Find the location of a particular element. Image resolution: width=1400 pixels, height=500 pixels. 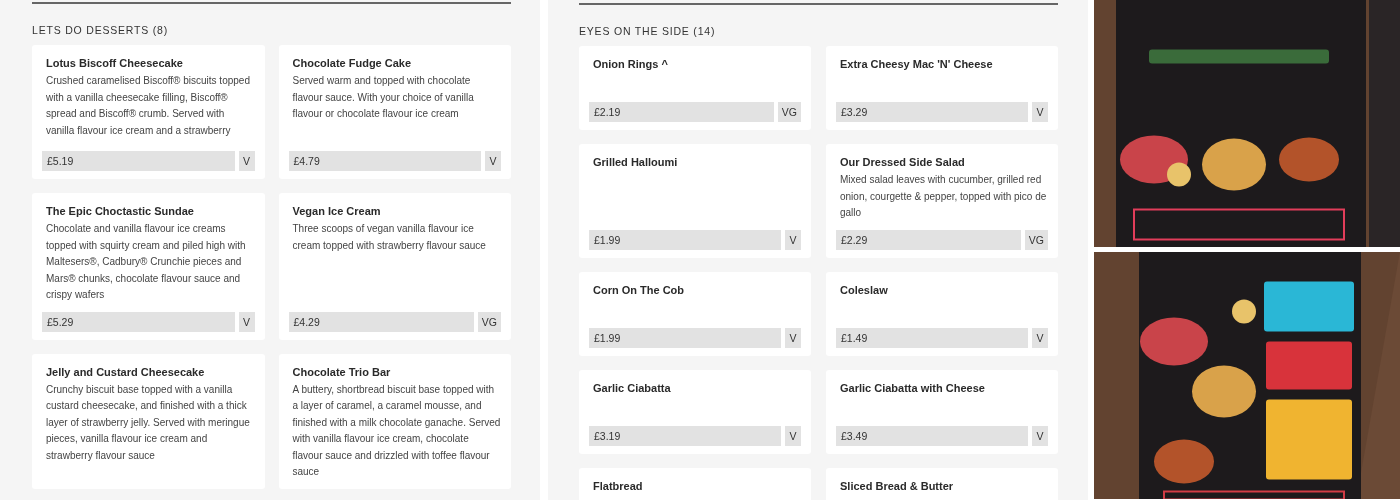

item-name: Onion Rings ^ is located at coordinates (631, 64).